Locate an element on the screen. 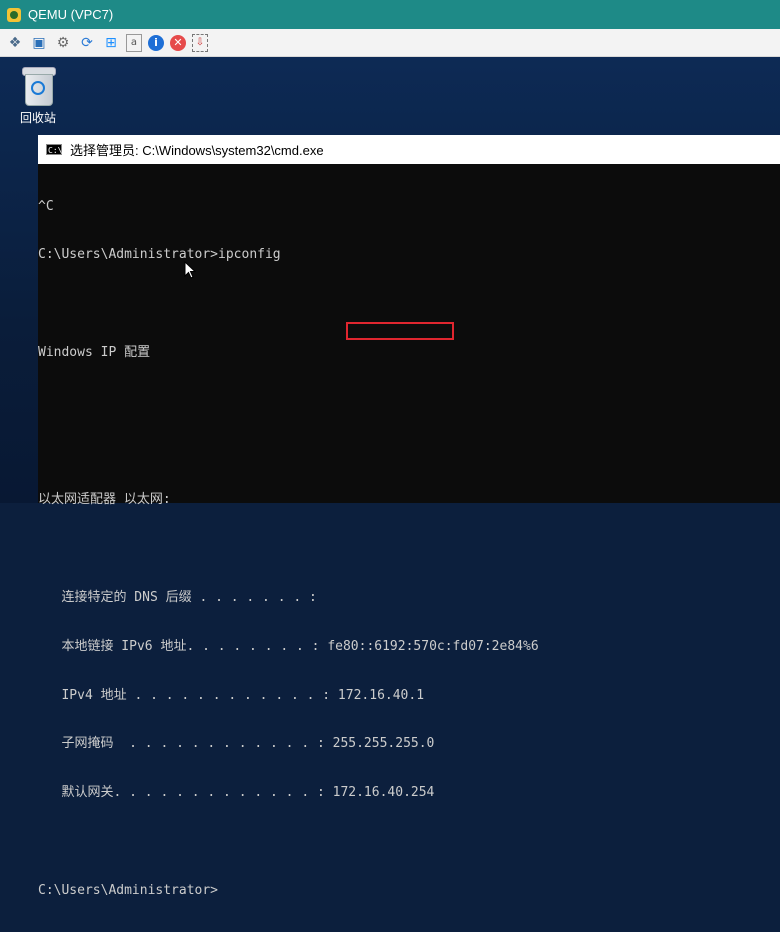 Image resolution: width=780 pixels, height=932 pixels. info-icon: i is located at coordinates (156, 42).